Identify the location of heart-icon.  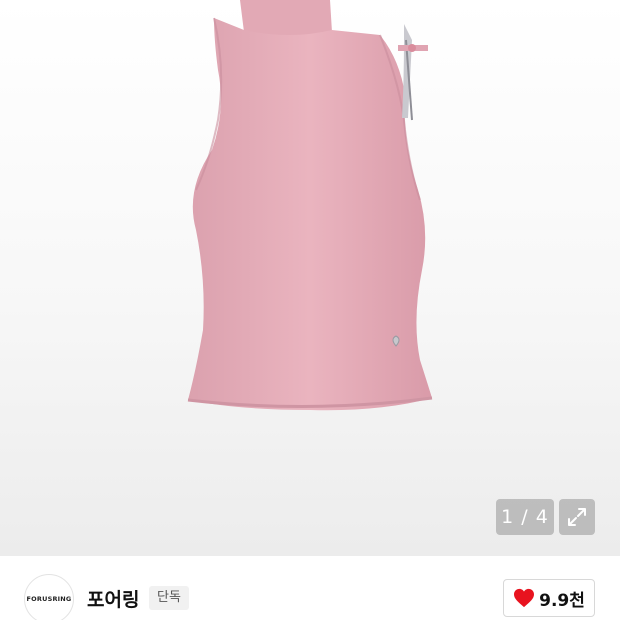
(524, 598).